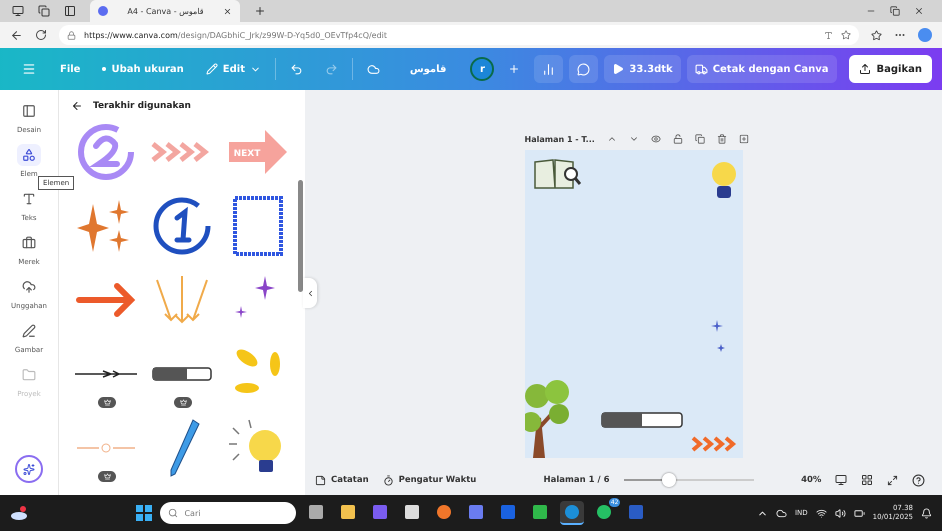 This screenshot has height=531, width=942. What do you see at coordinates (342, 480) in the screenshot?
I see `notes-button: Catatan` at bounding box center [342, 480].